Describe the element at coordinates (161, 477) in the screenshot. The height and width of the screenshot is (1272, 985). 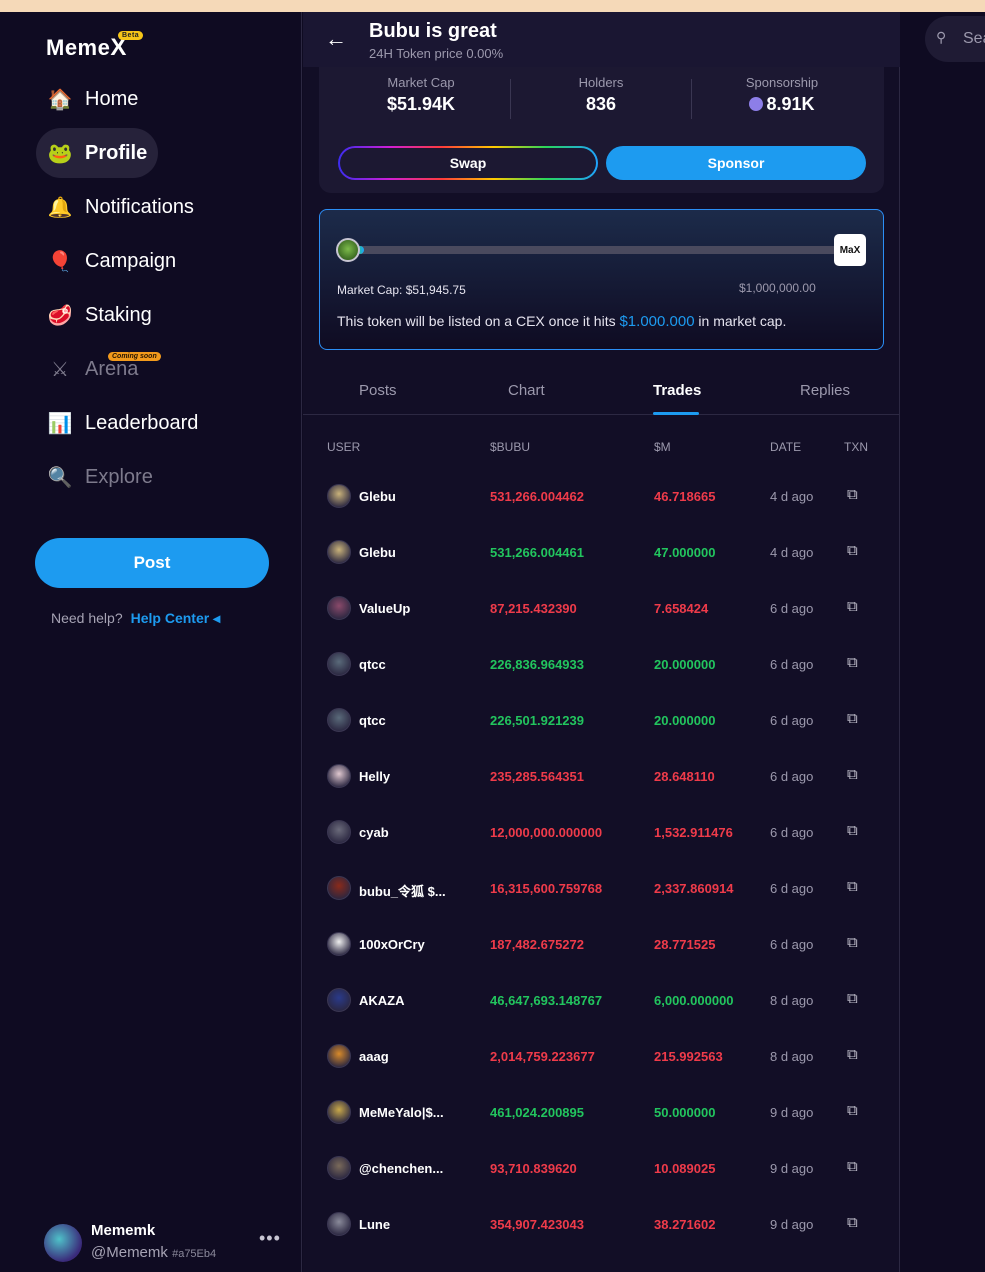
I see `nav-item-explore: 🔍 Explore` at that location.